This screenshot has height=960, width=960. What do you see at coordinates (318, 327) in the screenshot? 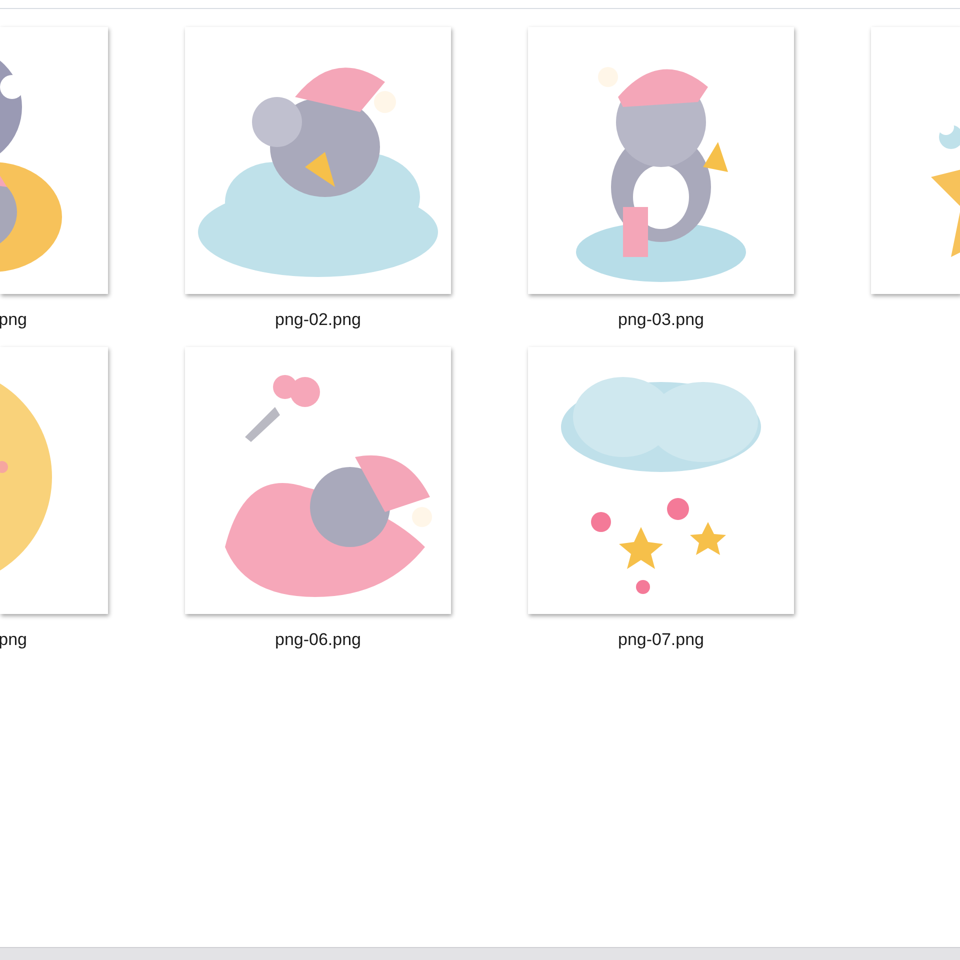
I see `file-name: png-02.png` at bounding box center [318, 327].